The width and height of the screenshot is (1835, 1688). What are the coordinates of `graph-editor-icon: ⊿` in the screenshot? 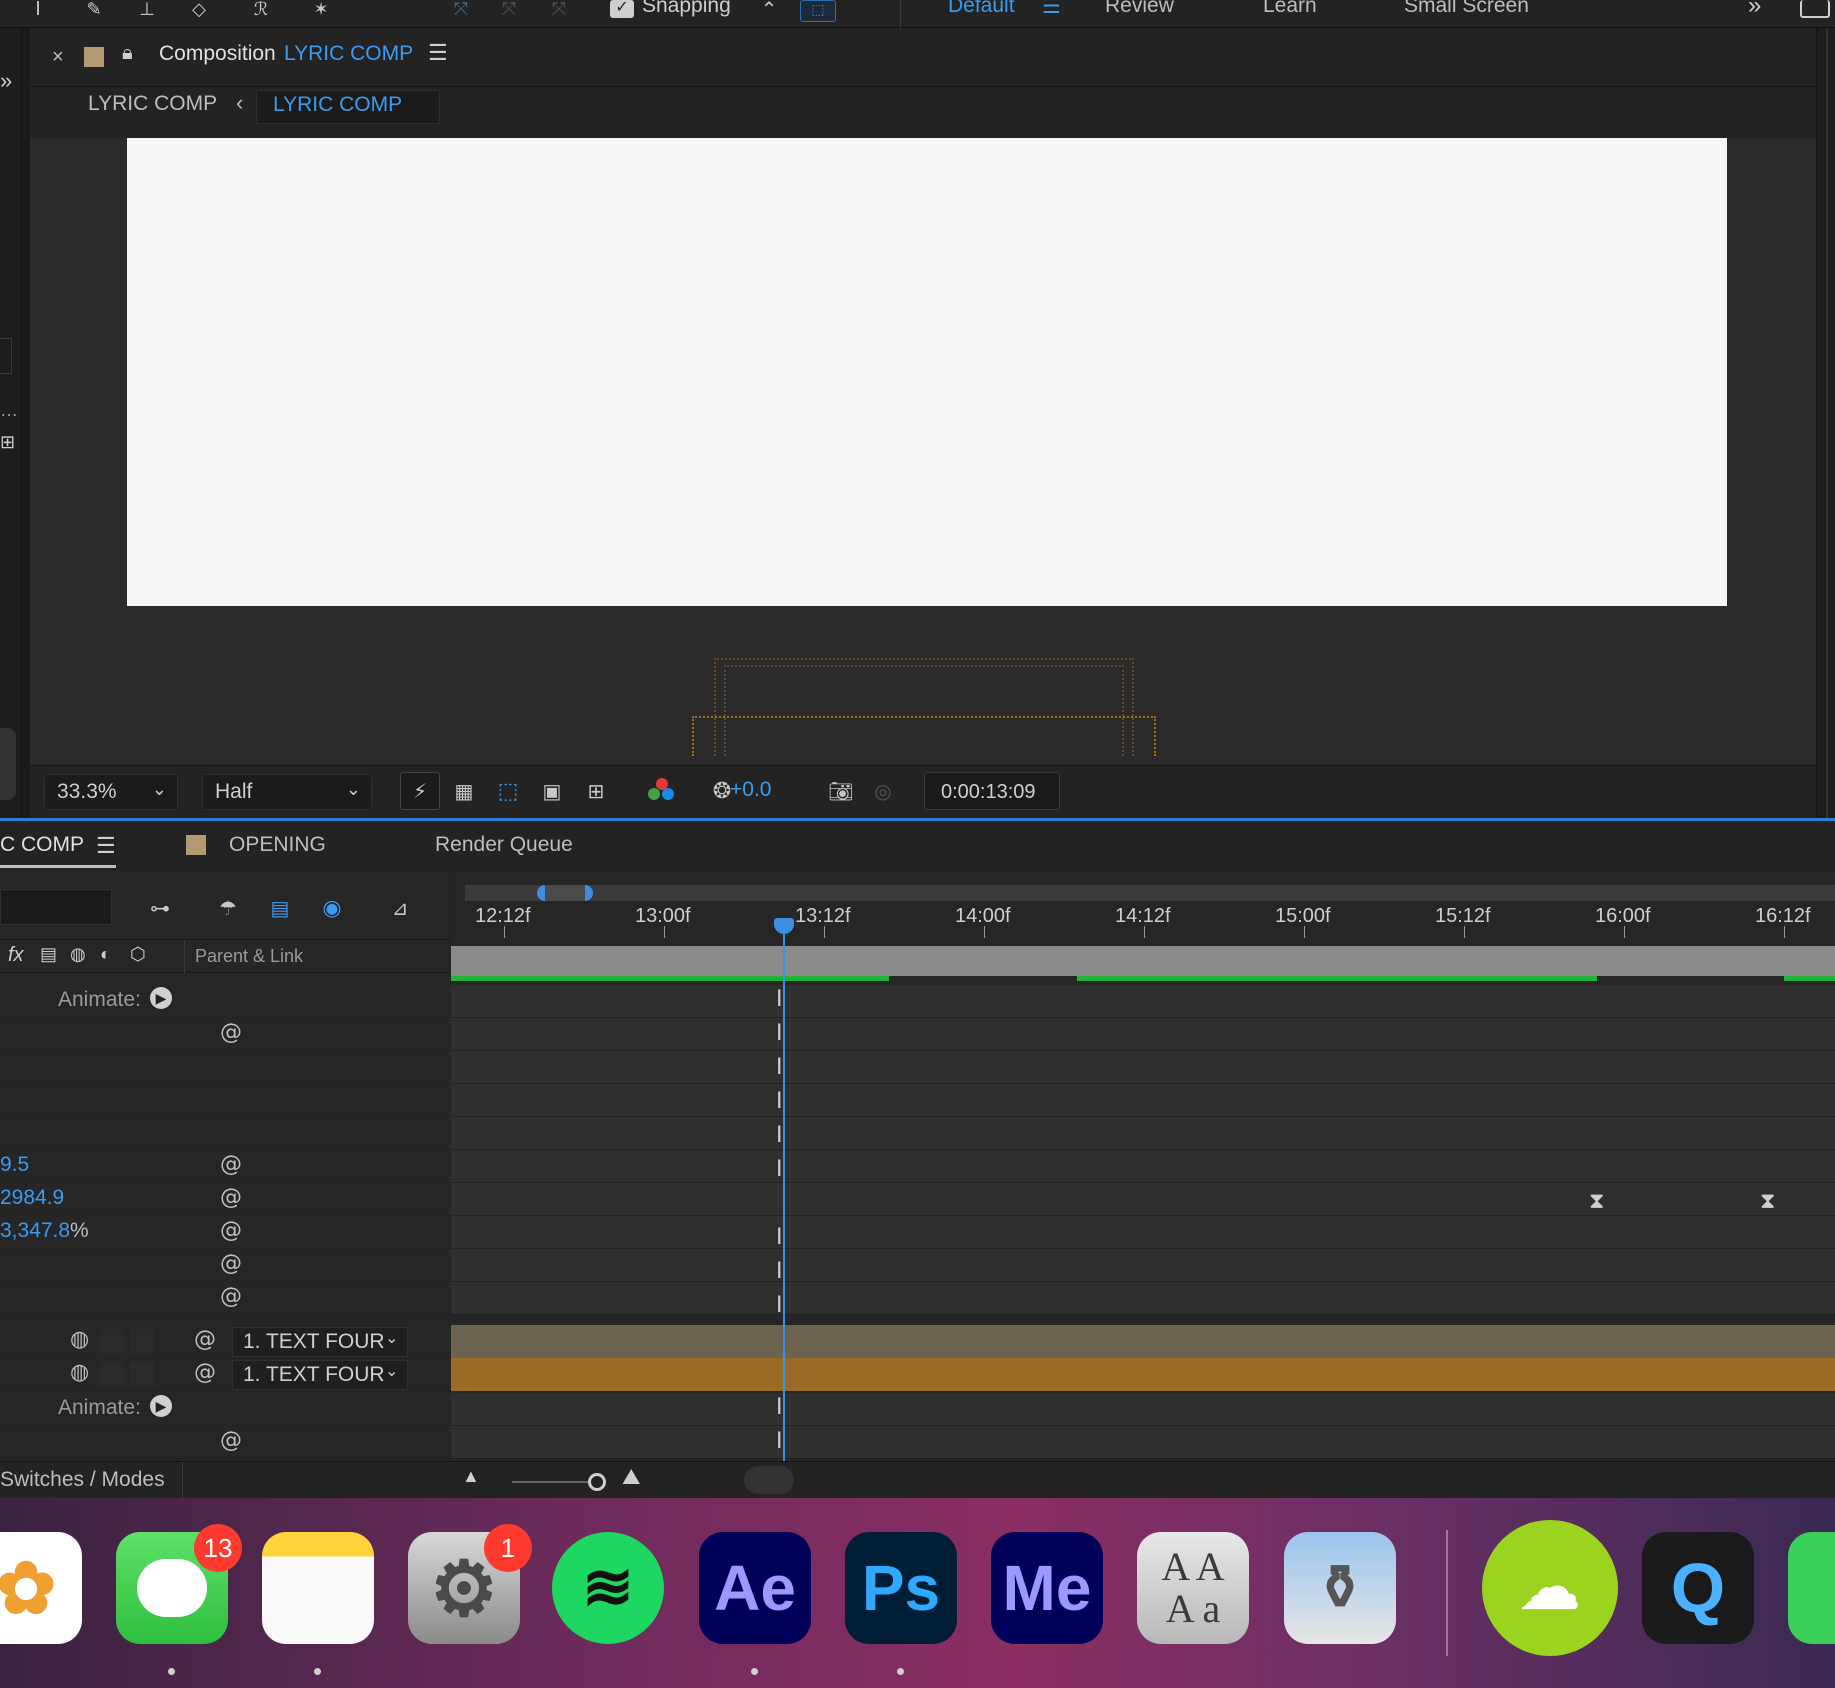 It's located at (400, 908).